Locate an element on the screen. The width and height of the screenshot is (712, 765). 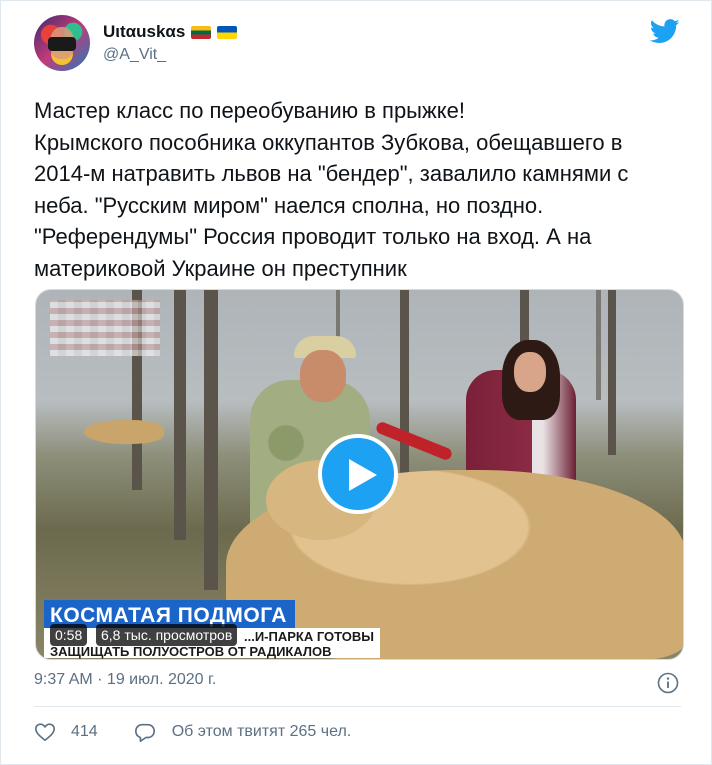
flag-ukraine-icon is located at coordinates (227, 32).